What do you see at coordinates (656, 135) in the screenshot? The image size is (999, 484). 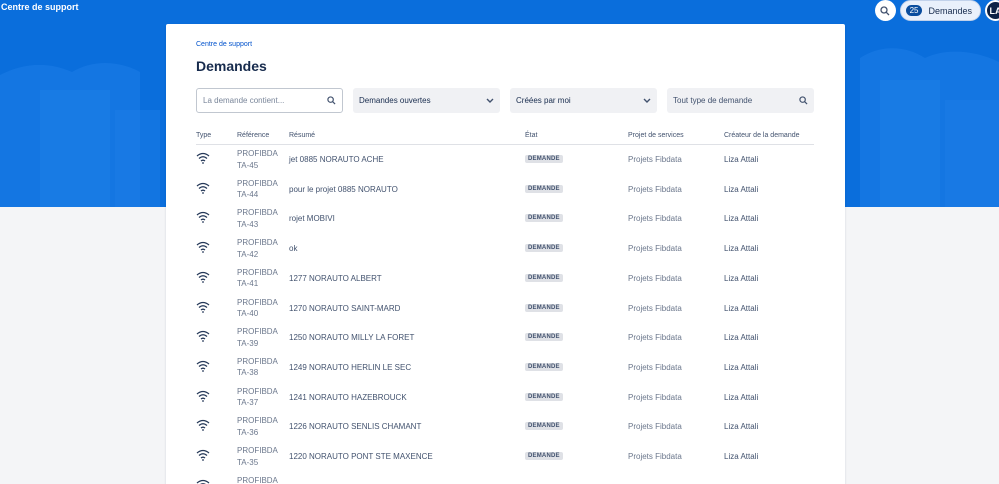 I see `column-header-project: Projet de services` at bounding box center [656, 135].